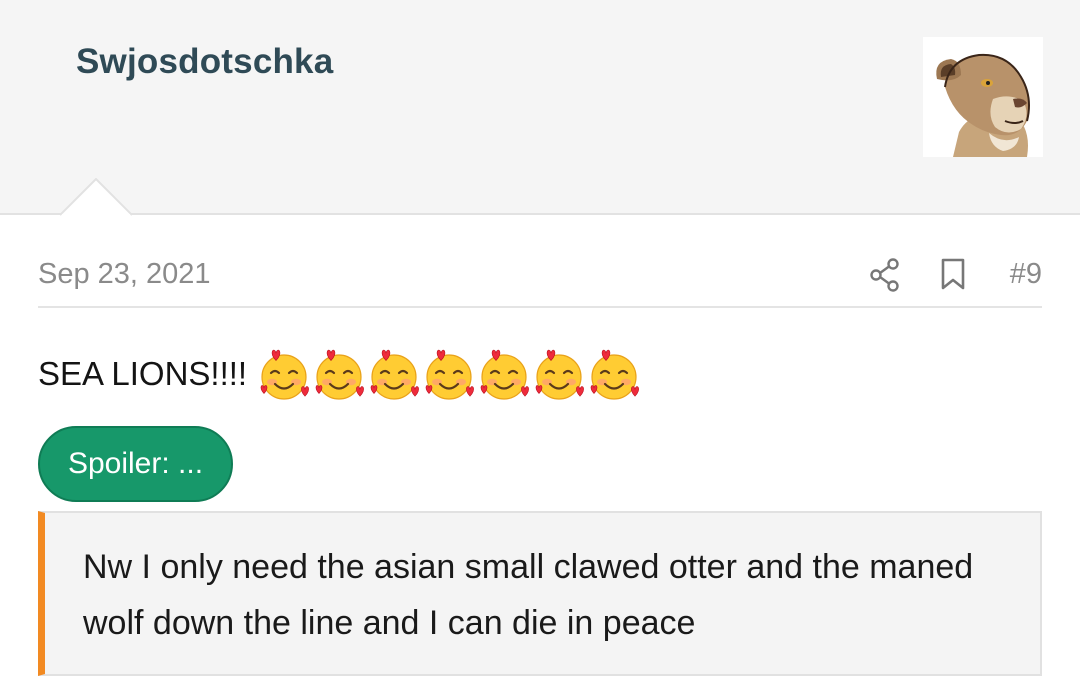 This screenshot has height=698, width=1080. What do you see at coordinates (143, 373) in the screenshot?
I see `message-text: SEA LIONS!!!!` at bounding box center [143, 373].